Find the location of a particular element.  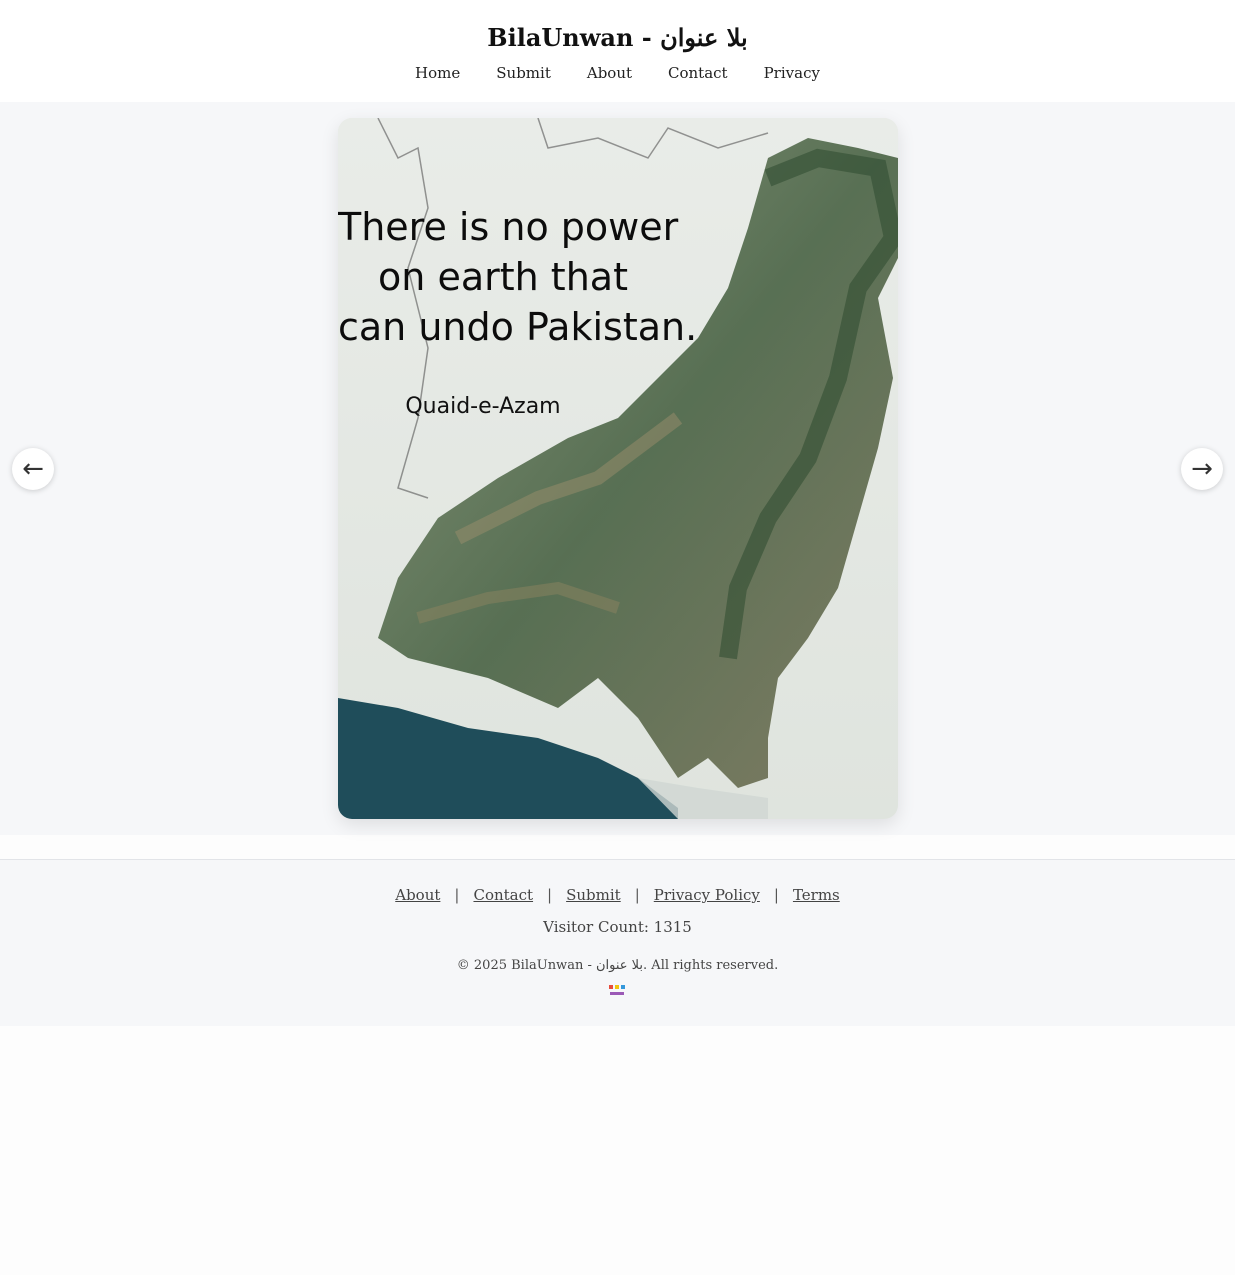

footer-link-contact: Contact is located at coordinates (503, 895).